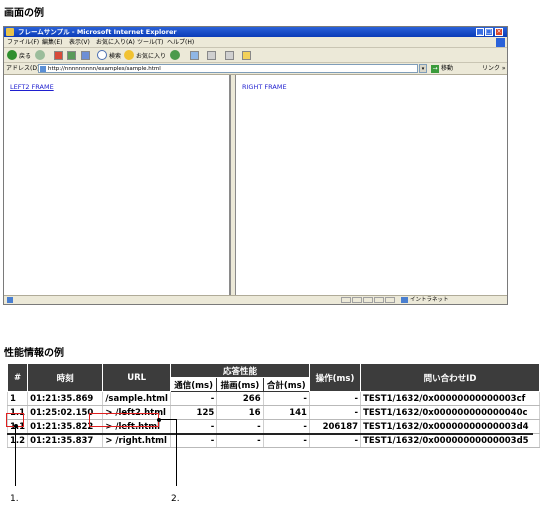 The width and height of the screenshot is (540, 515). I want to click on cell-inquiry-id: TEST1/1632/0x000000000000040c, so click(450, 412).